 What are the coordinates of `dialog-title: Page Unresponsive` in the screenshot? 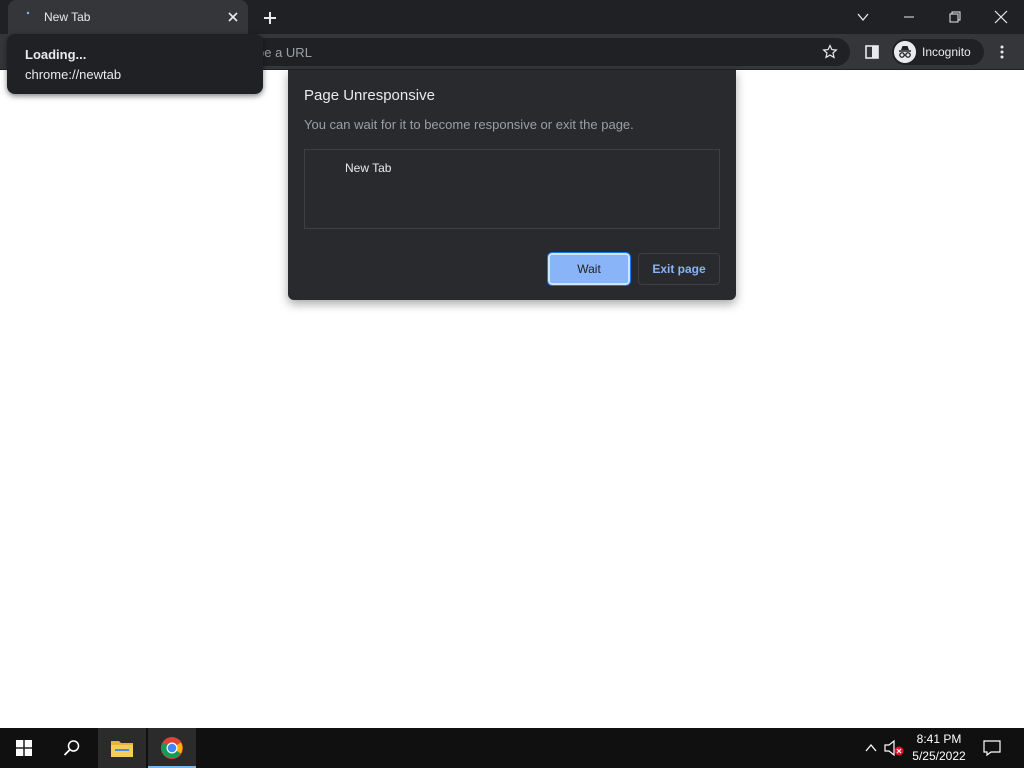 It's located at (369, 95).